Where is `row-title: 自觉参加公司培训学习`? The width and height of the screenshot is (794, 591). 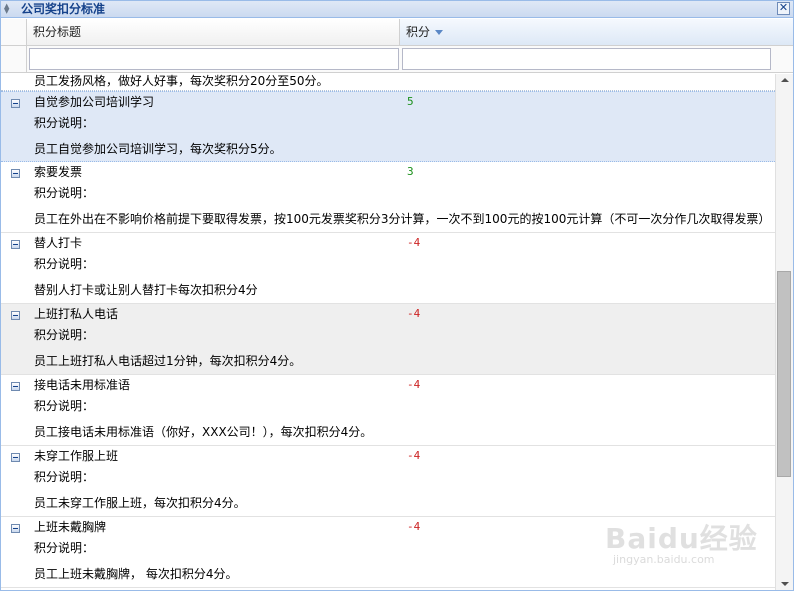
row-title: 自觉参加公司培训学习 is located at coordinates (94, 102).